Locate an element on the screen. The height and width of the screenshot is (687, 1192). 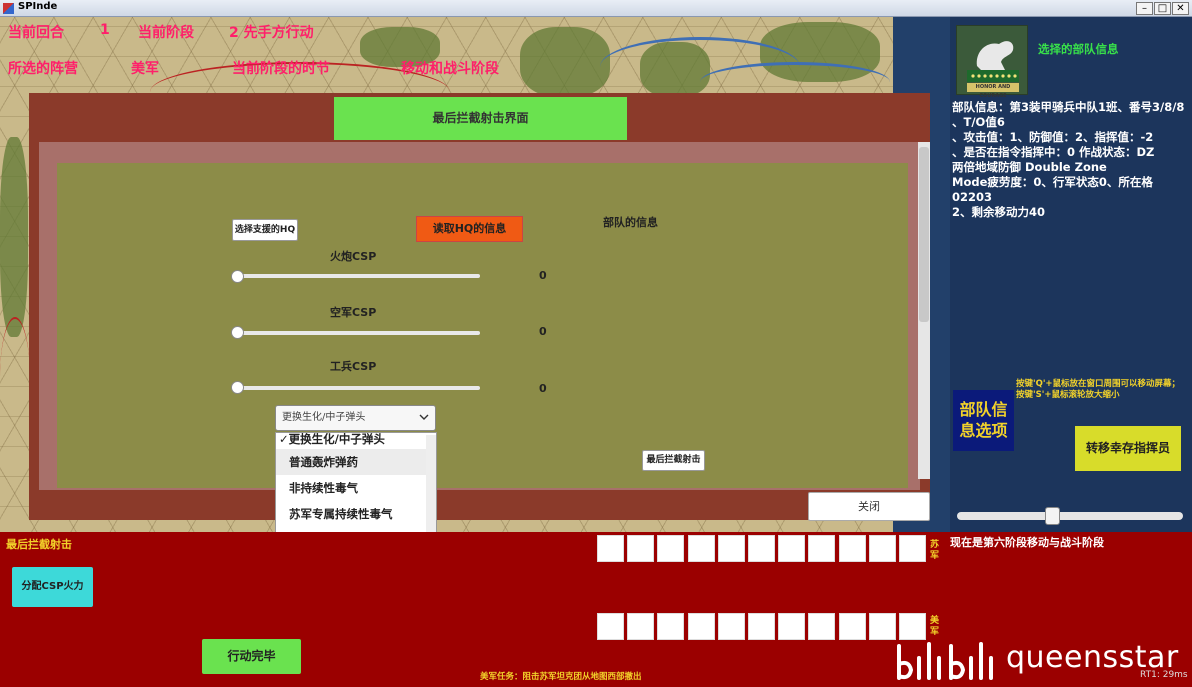
segment-value: 移动和战斗阶段 is located at coordinates (450, 69).